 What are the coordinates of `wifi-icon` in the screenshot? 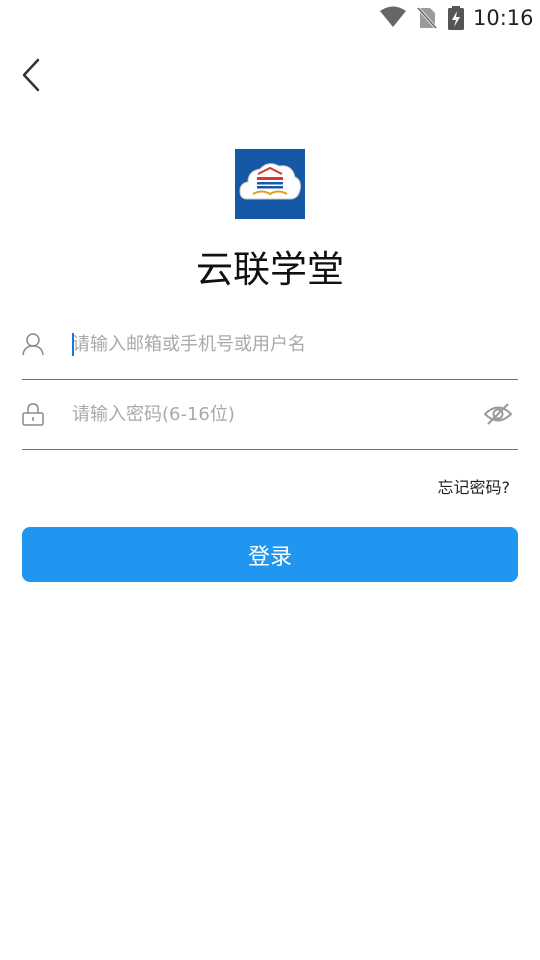 It's located at (393, 16).